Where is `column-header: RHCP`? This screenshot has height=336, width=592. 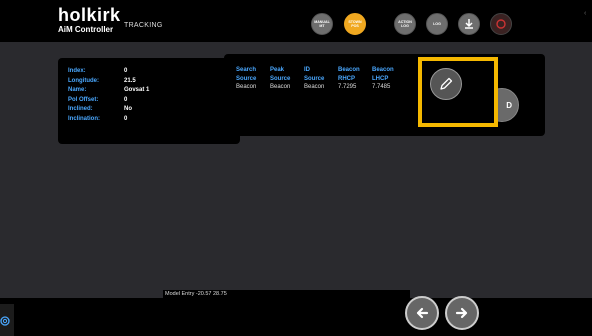
column-header: RHCP is located at coordinates (347, 78).